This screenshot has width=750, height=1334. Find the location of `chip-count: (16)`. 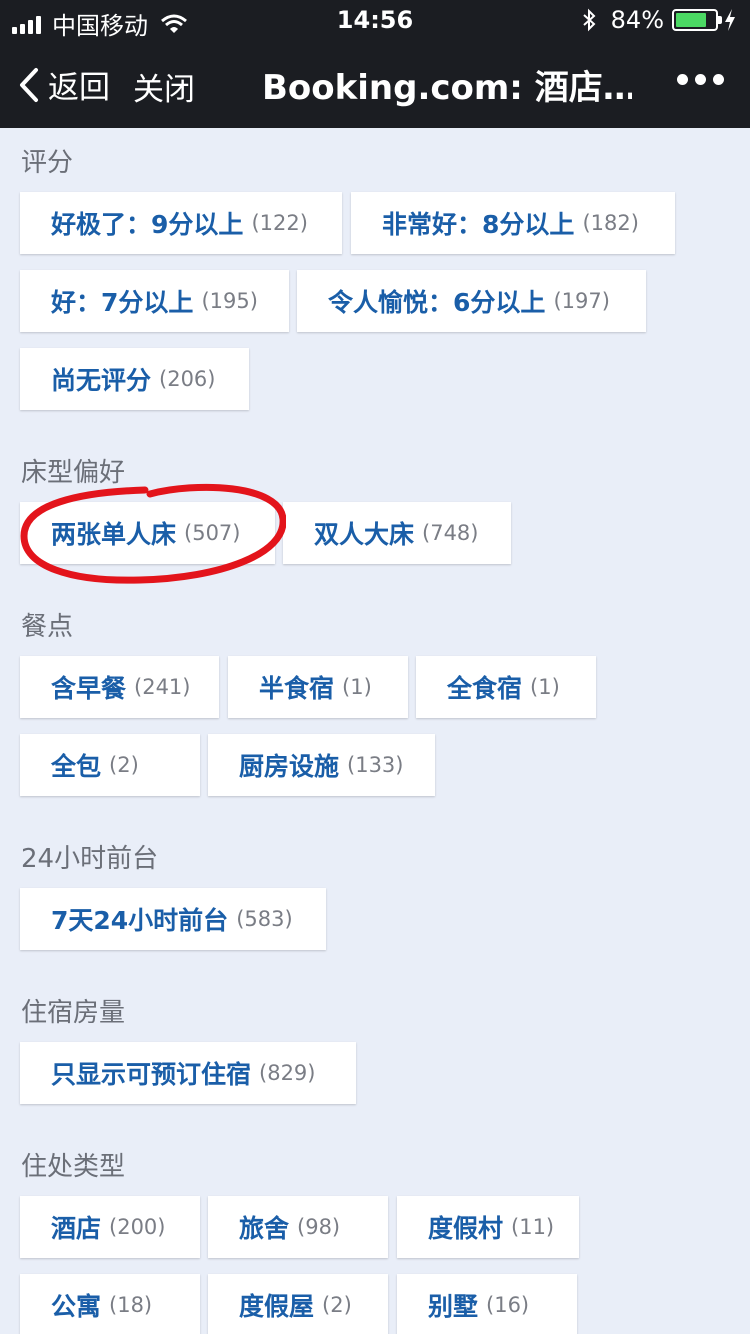

chip-count: (16) is located at coordinates (508, 1305).